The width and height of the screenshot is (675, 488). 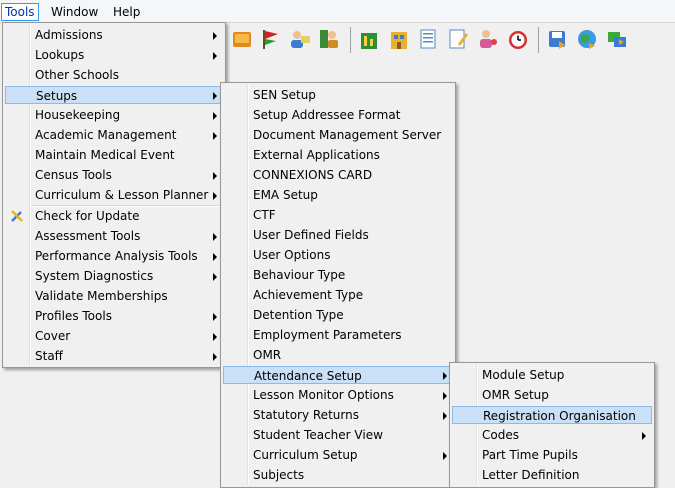 I want to click on menu-item-setup-addressee-format: Setup Addressee Format, so click(x=338, y=115).